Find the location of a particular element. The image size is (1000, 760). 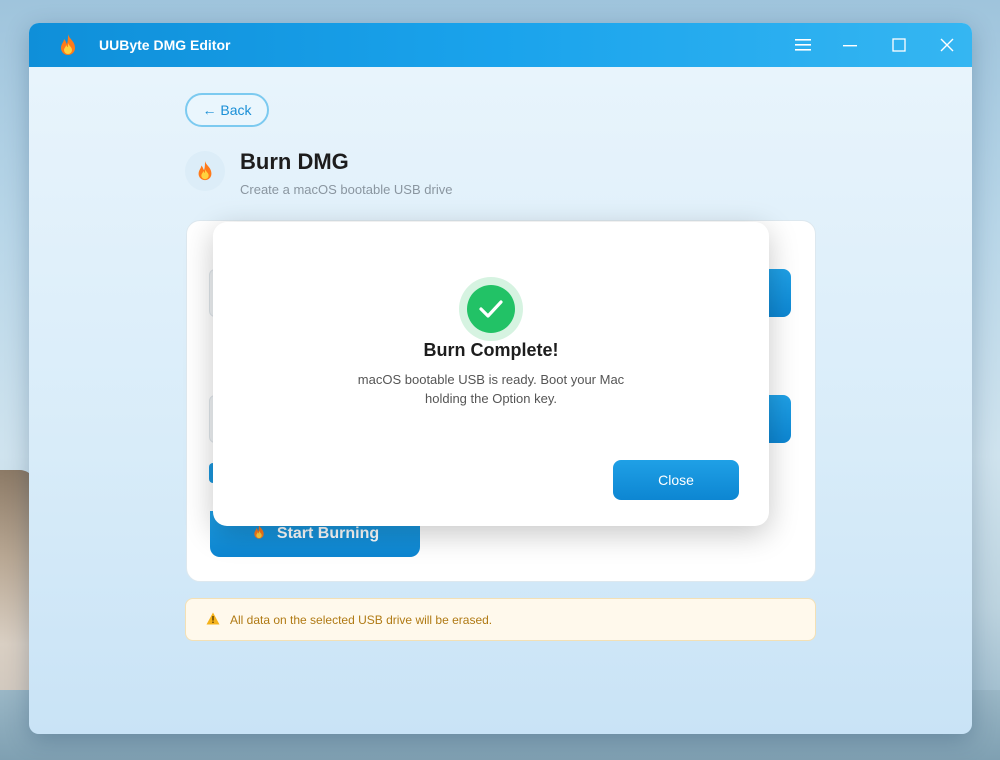

maximize-icon is located at coordinates (899, 45).